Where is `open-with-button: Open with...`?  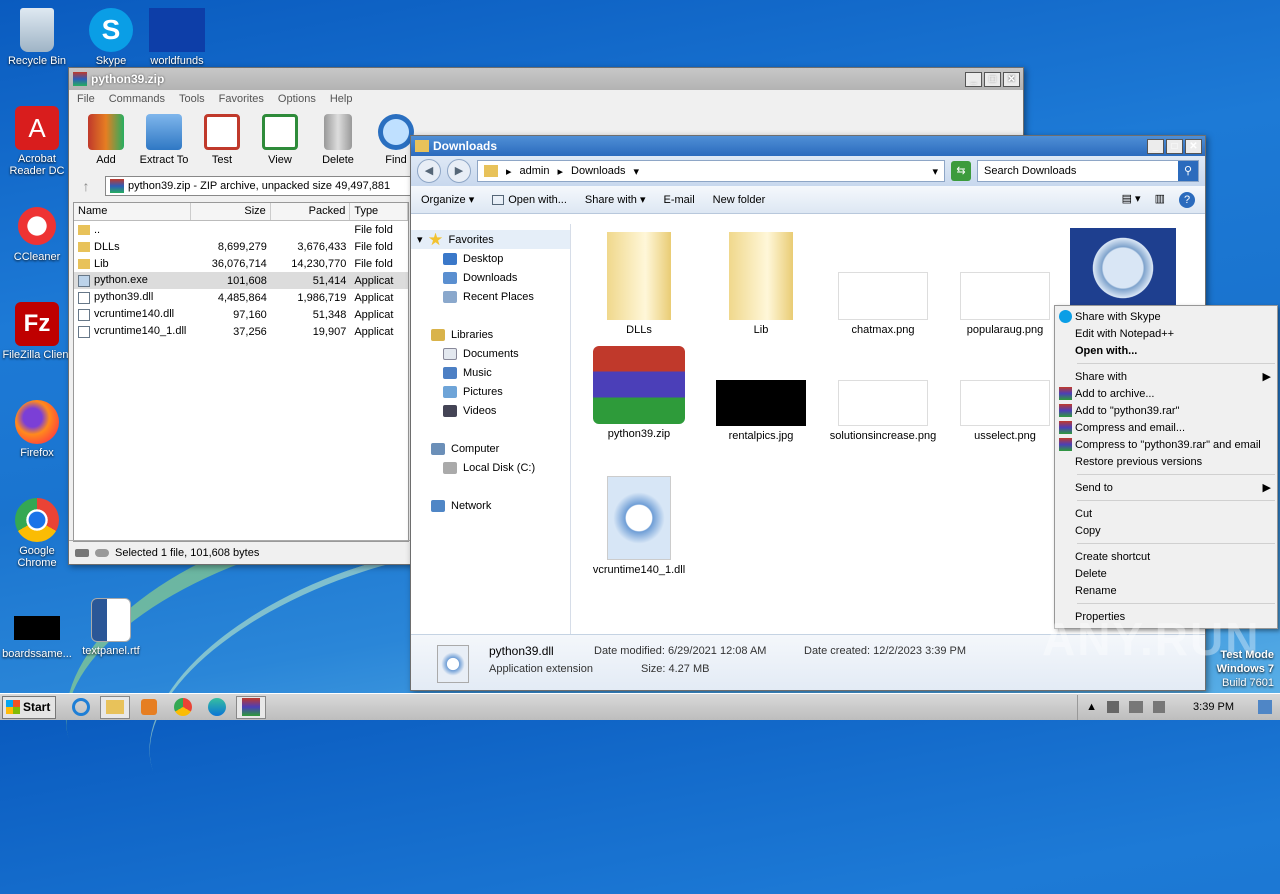
open-with-button: Open with... is located at coordinates (529, 200).